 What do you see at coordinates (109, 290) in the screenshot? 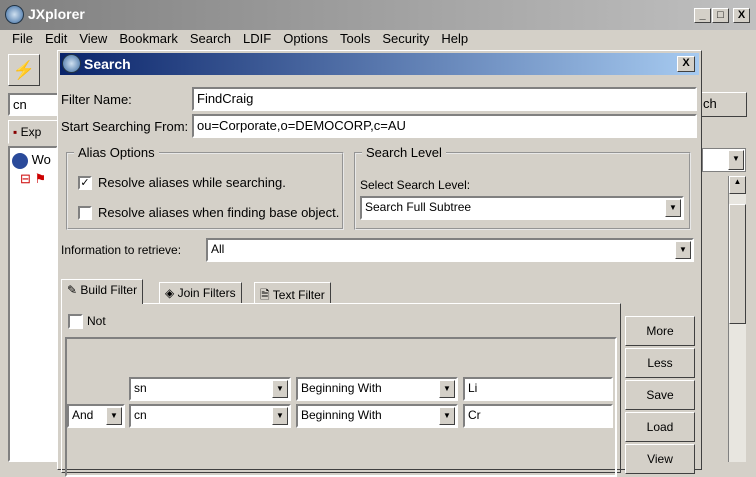
I see `tab-label: Build Filter` at bounding box center [109, 290].